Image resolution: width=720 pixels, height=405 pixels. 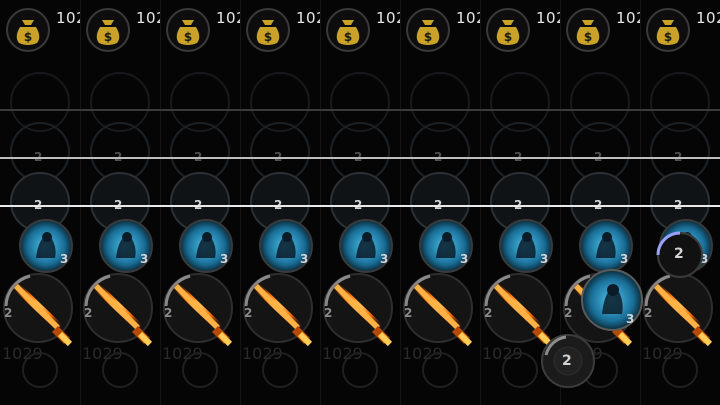 I want to click on spirit-orb-icon, so click(x=612, y=300).